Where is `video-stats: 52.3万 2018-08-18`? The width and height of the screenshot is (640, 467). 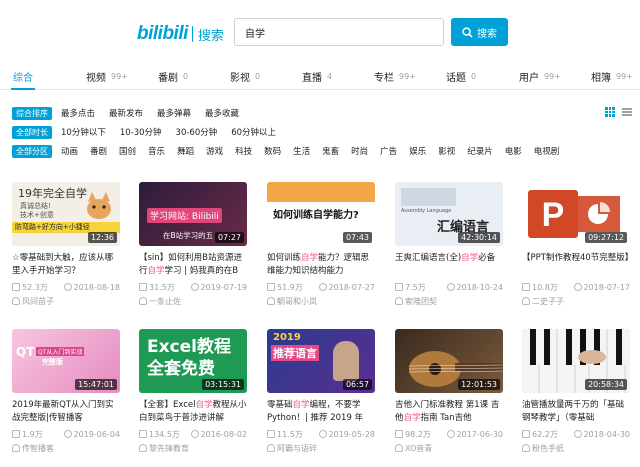 video-stats: 52.3万 2018-08-18 is located at coordinates (66, 287).